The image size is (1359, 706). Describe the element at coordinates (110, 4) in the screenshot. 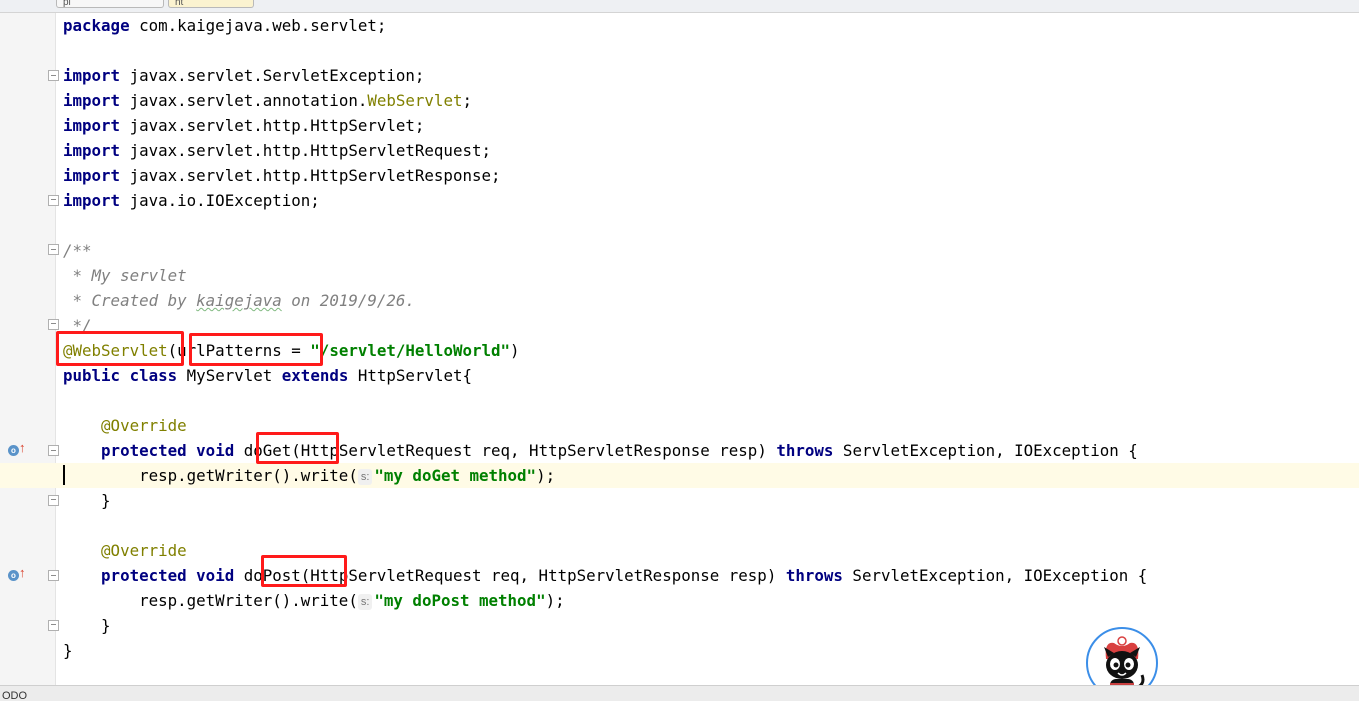

I see `editor-tab-1: pl` at that location.